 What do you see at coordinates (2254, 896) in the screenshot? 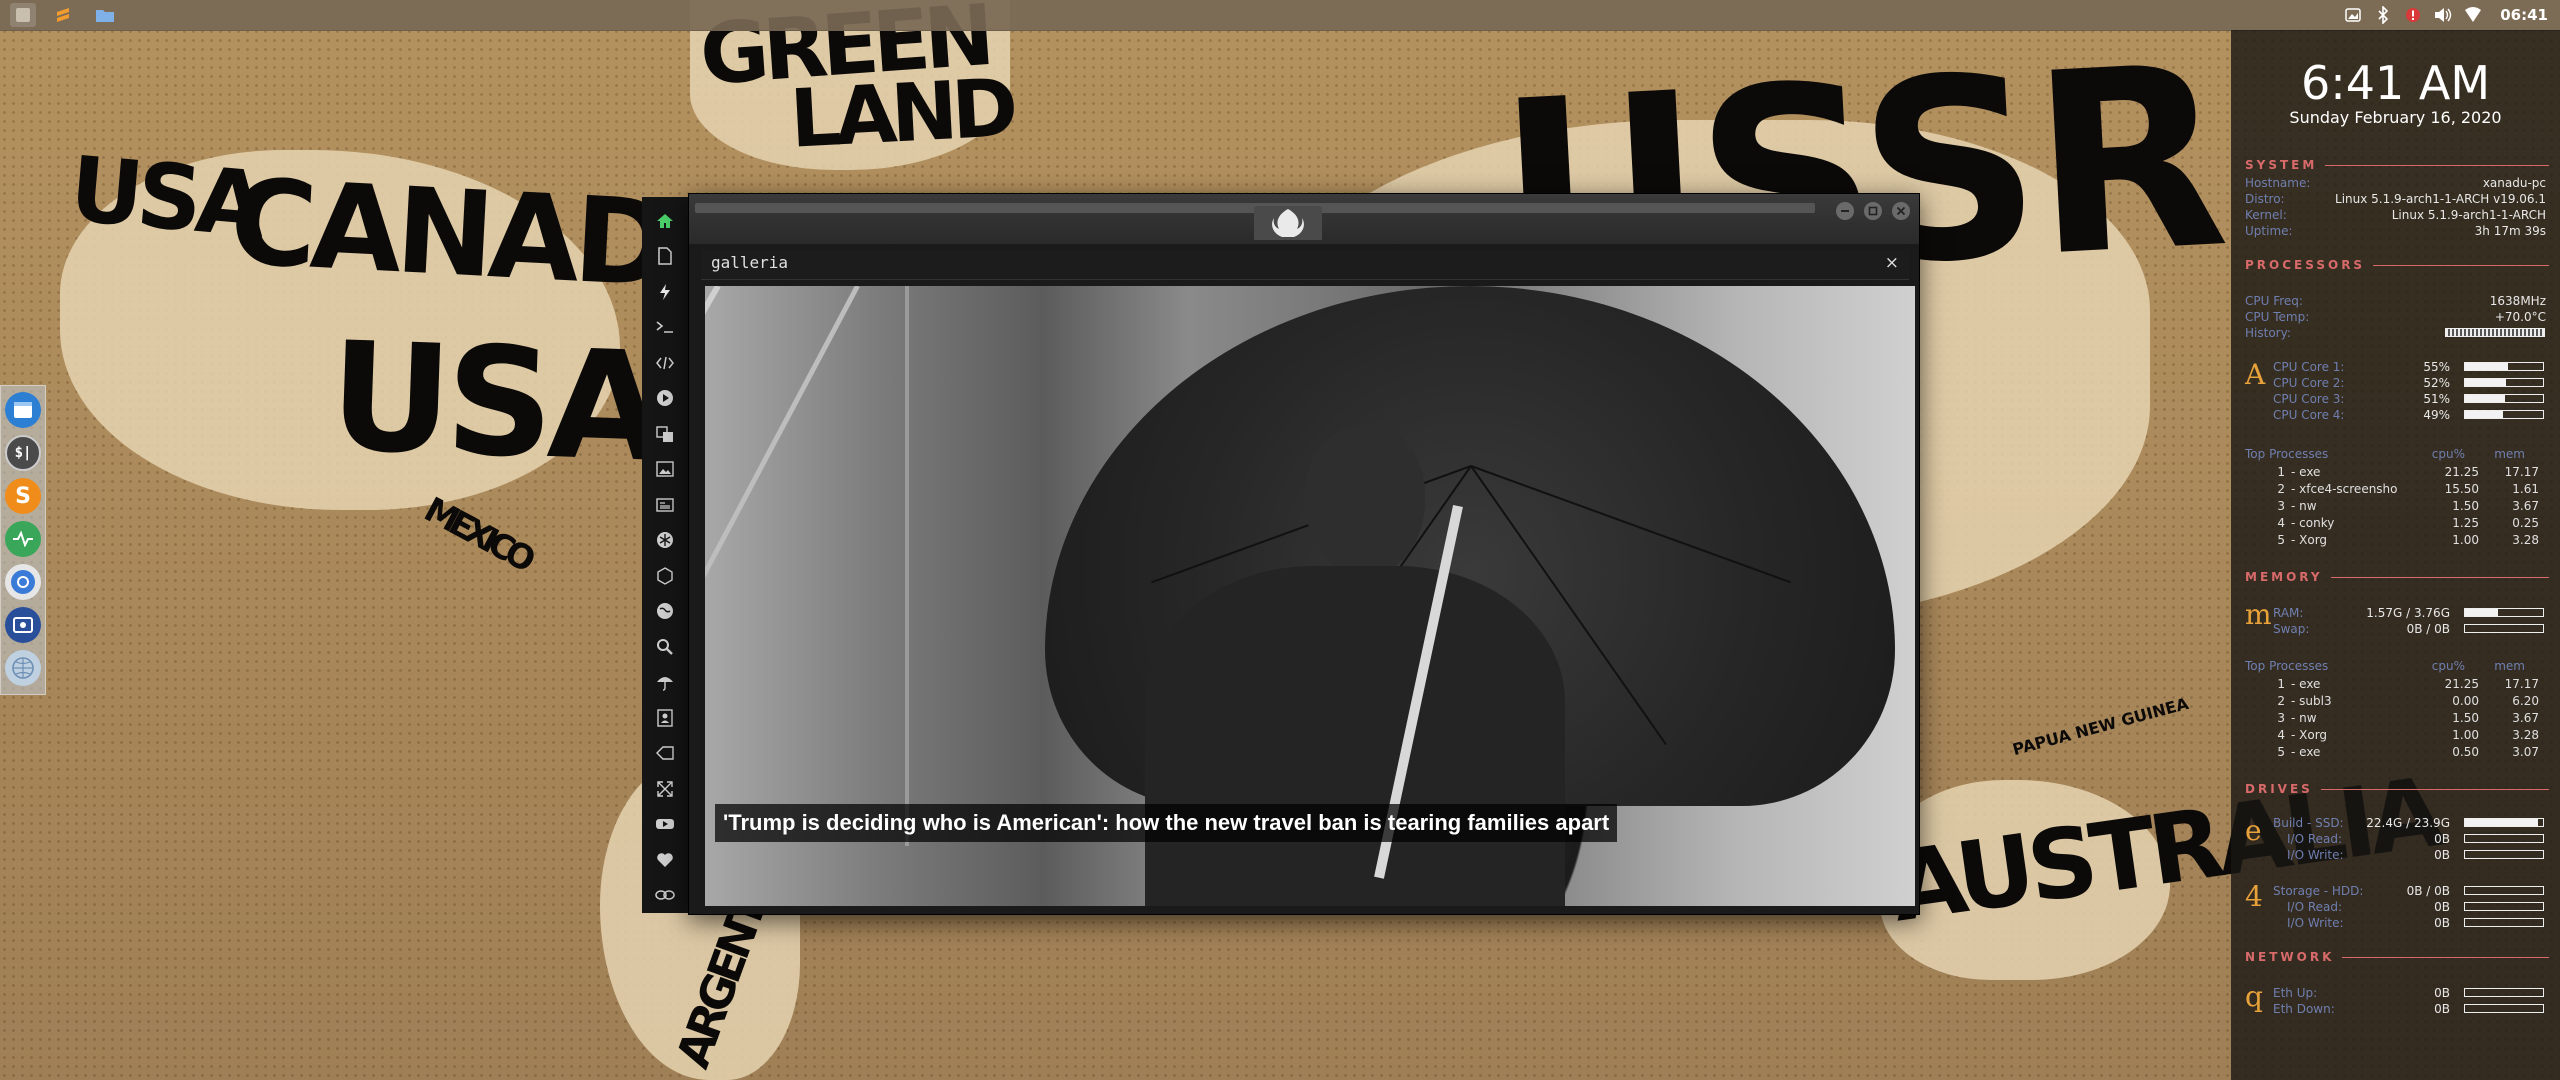
I see `drives-glyph-2: 4` at bounding box center [2254, 896].